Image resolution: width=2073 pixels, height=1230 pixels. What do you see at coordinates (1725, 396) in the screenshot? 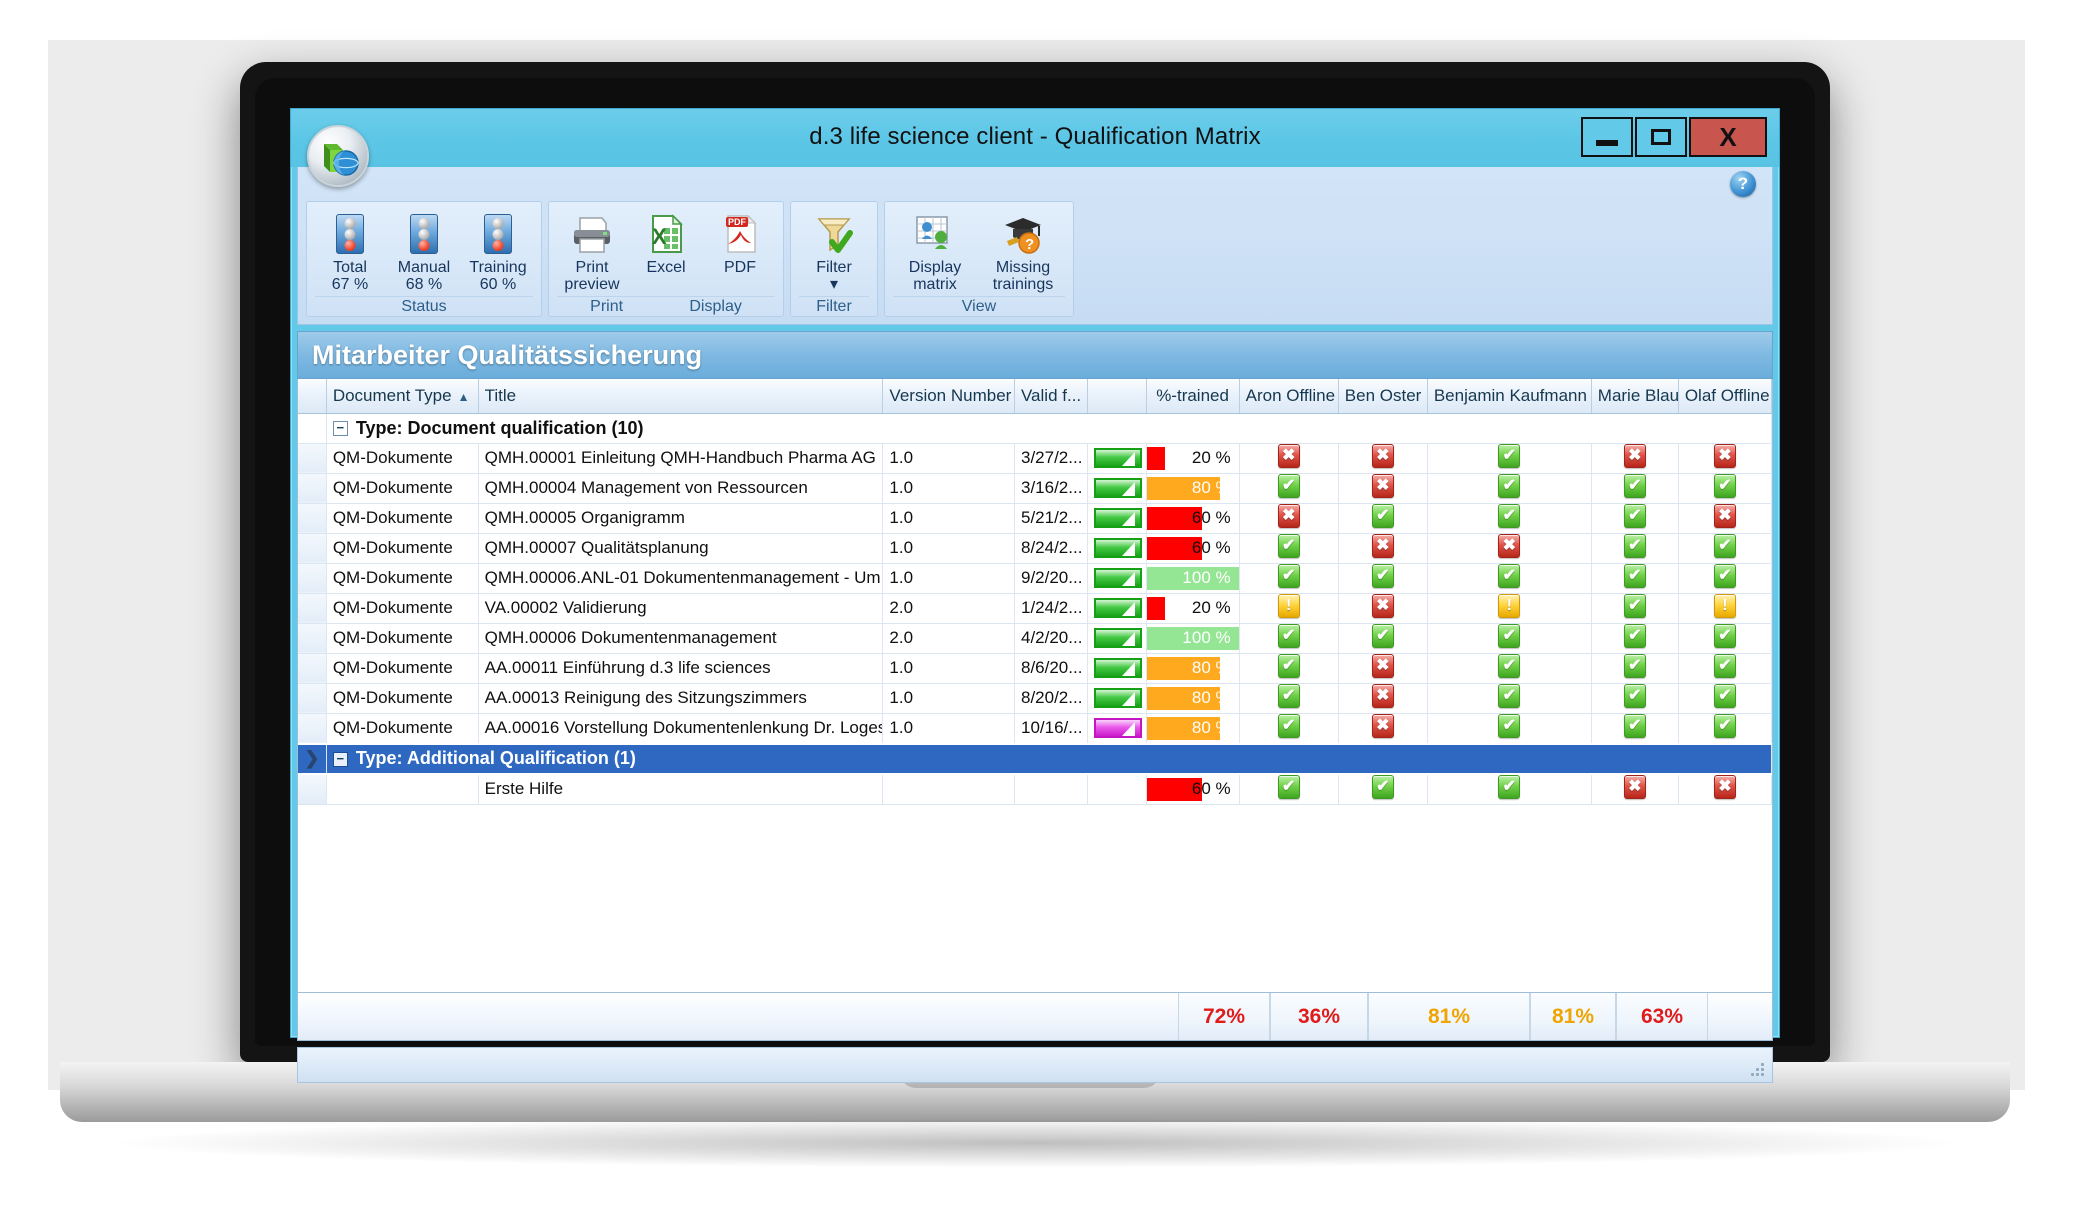
I see `col-person-olaf-offline: Olaf Offline` at bounding box center [1725, 396].